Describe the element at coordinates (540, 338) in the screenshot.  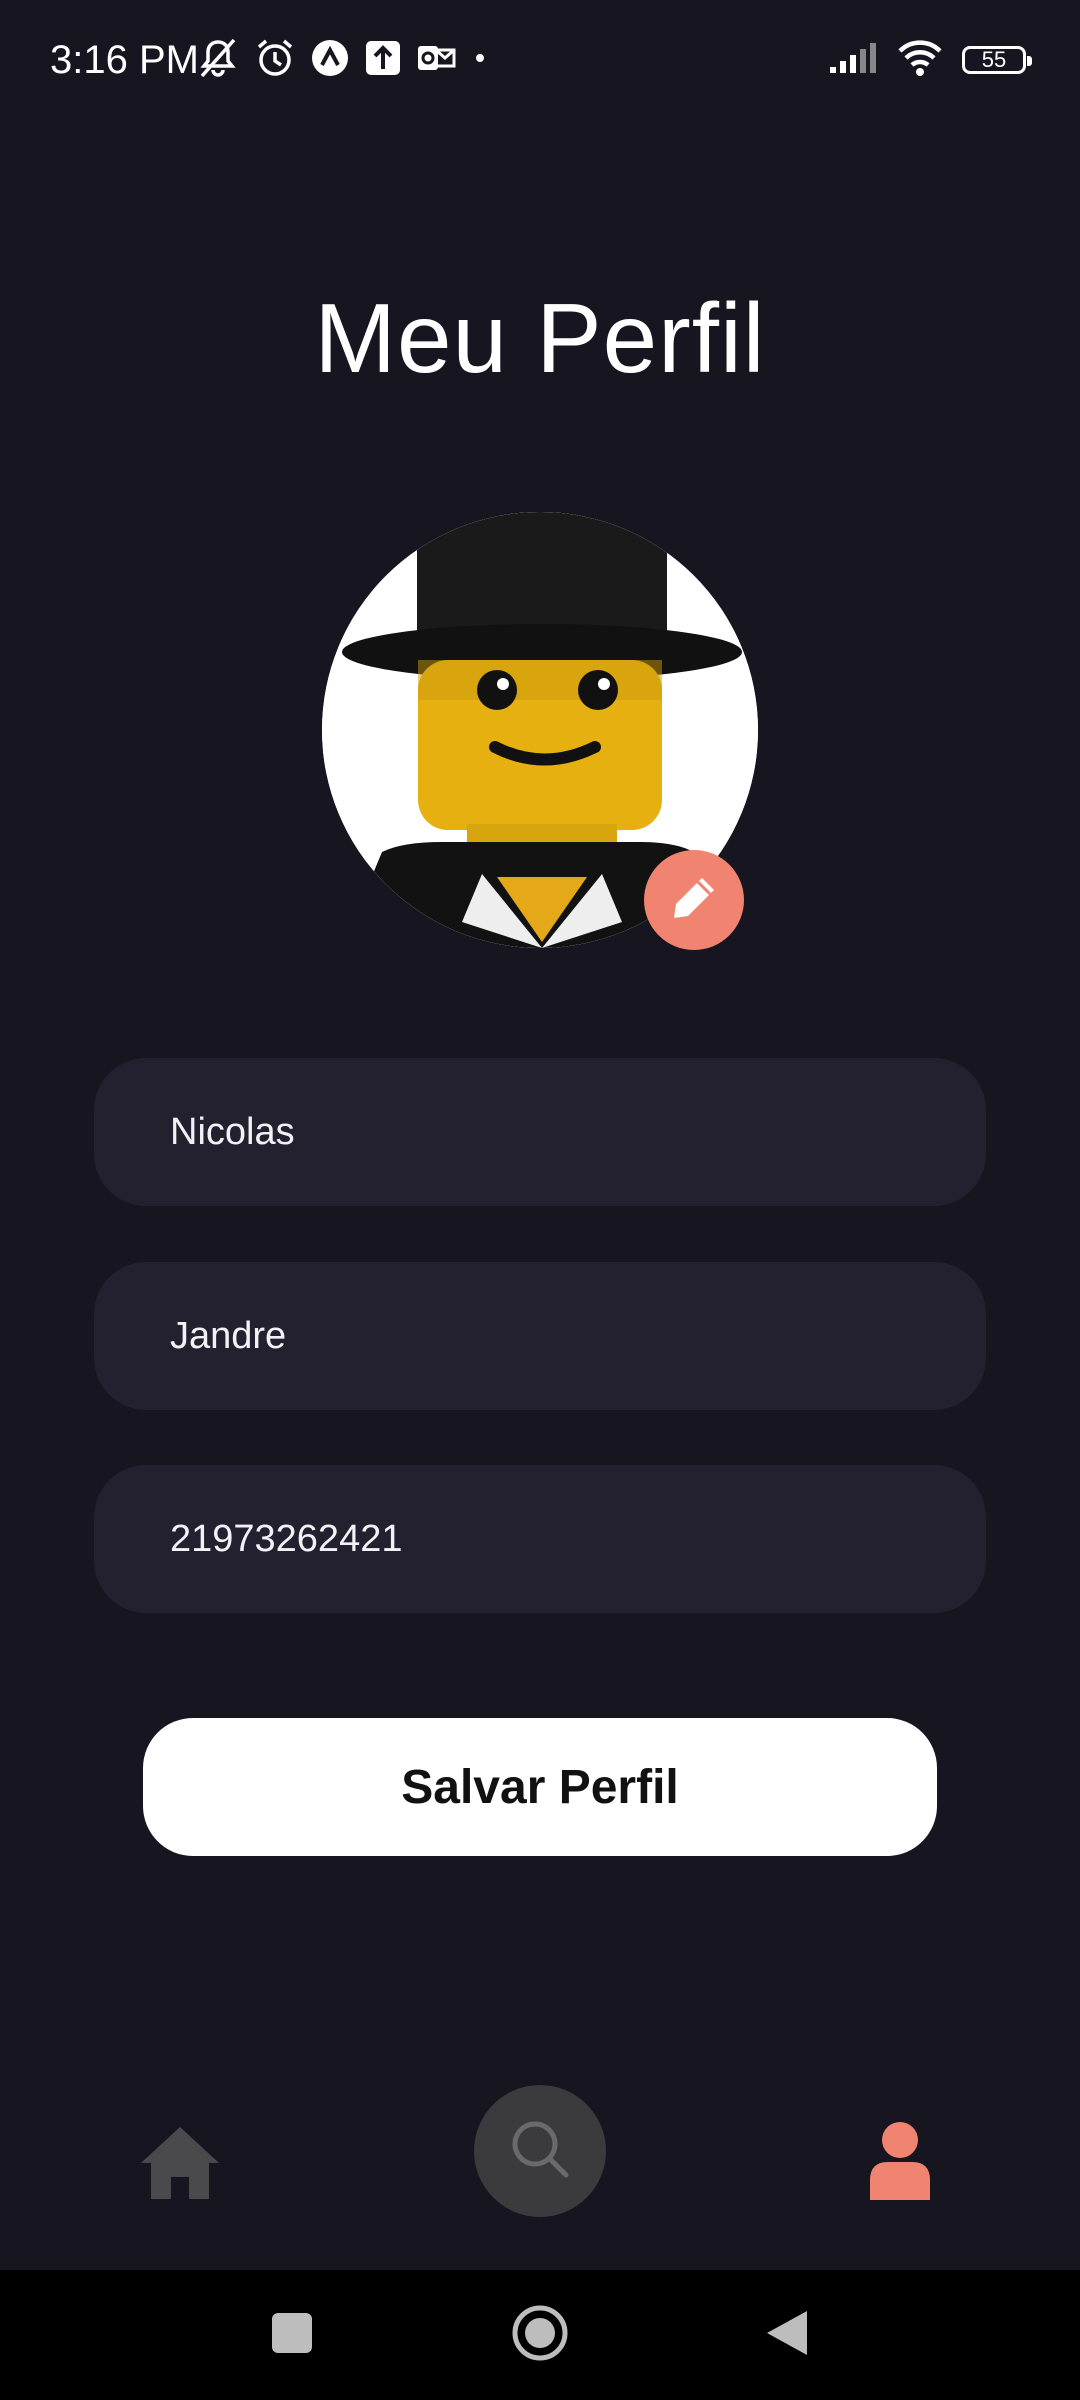
I see `page-title: Meu Perfil` at that location.